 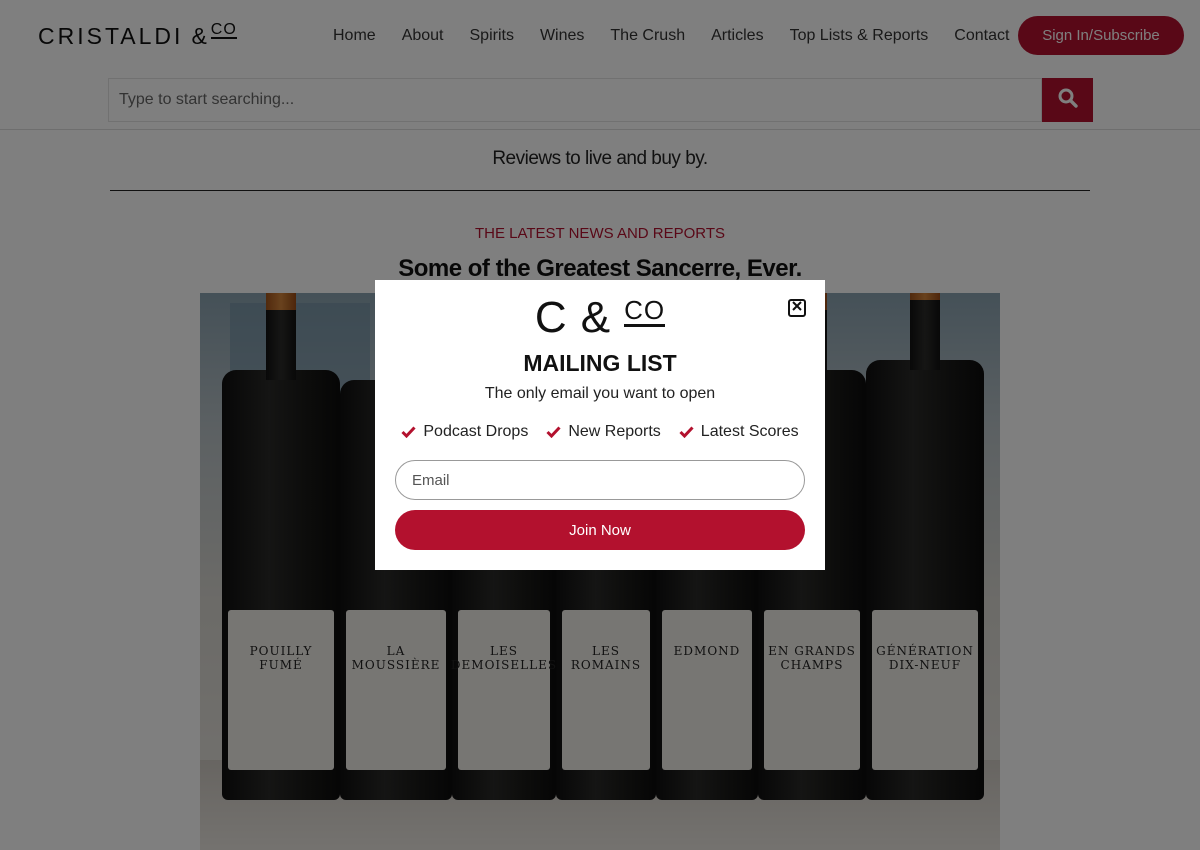 What do you see at coordinates (595, 317) in the screenshot?
I see `modal-logo-amp: &` at bounding box center [595, 317].